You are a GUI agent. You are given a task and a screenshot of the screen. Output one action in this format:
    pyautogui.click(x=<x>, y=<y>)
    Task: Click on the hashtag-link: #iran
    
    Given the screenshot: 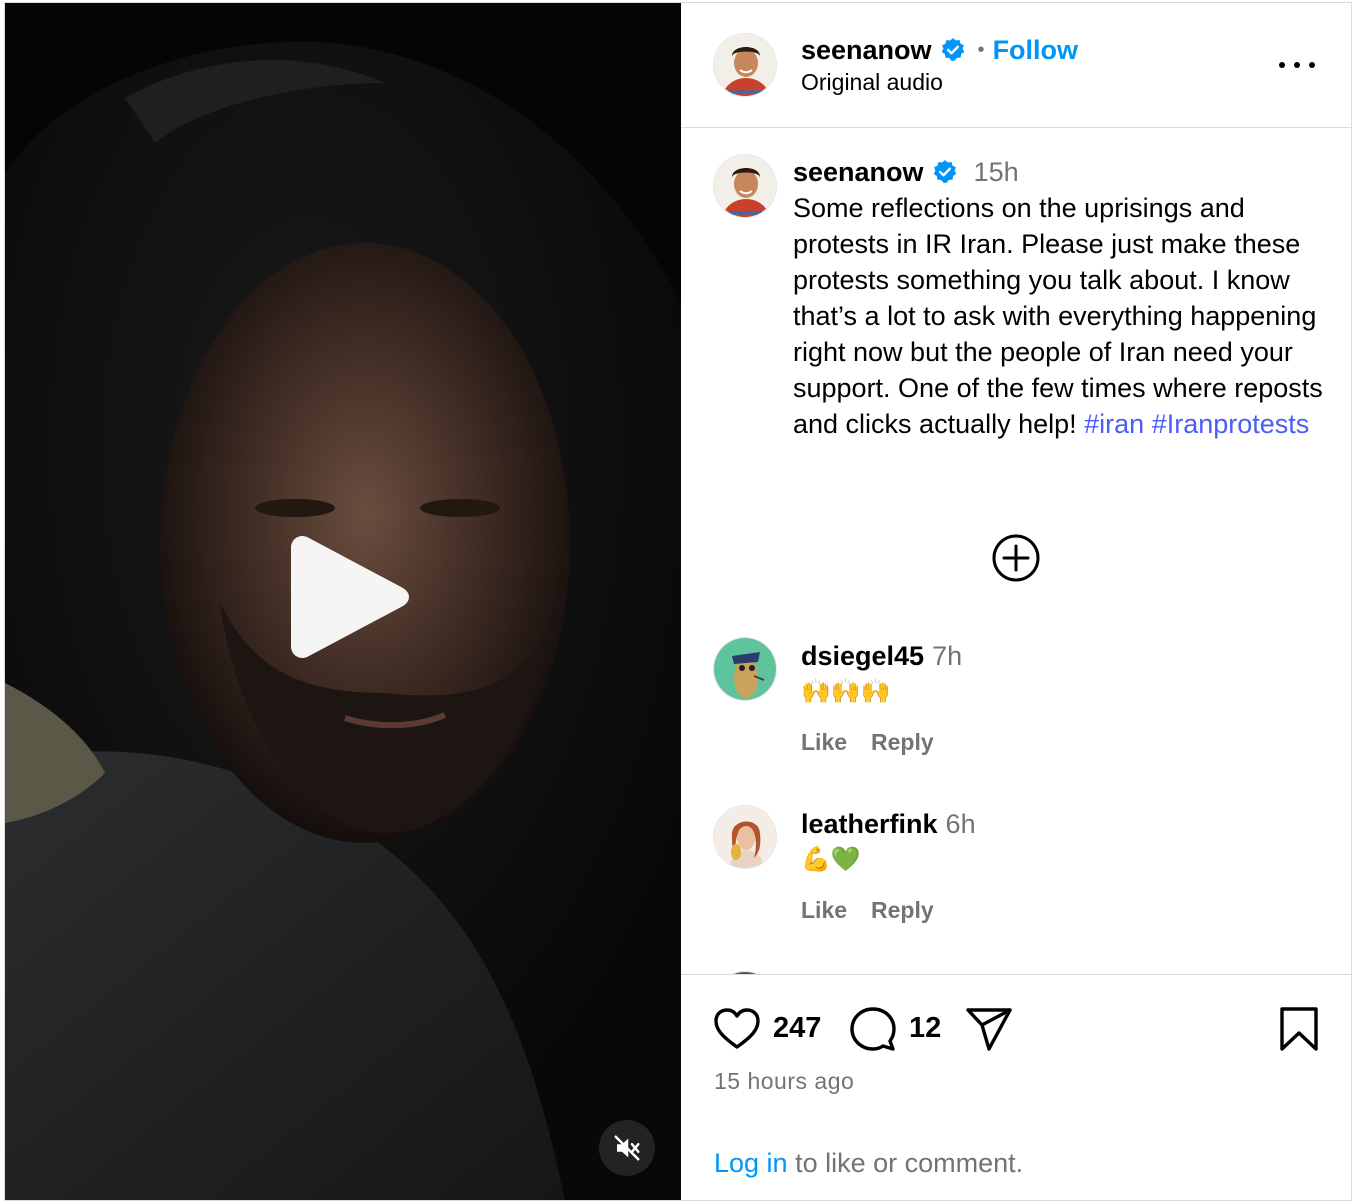 What is the action you would take?
    pyautogui.click(x=1114, y=424)
    